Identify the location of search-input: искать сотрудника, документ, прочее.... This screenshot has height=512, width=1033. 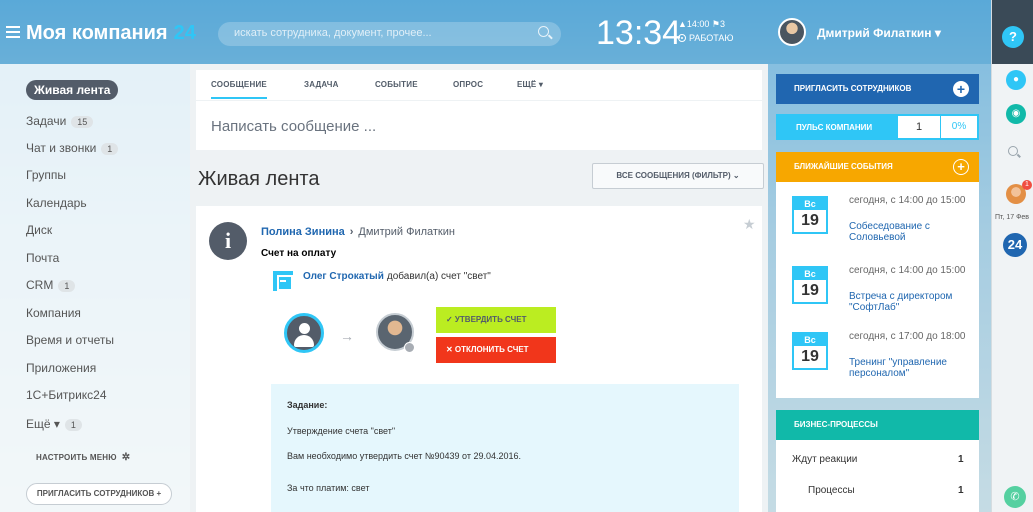
(389, 34).